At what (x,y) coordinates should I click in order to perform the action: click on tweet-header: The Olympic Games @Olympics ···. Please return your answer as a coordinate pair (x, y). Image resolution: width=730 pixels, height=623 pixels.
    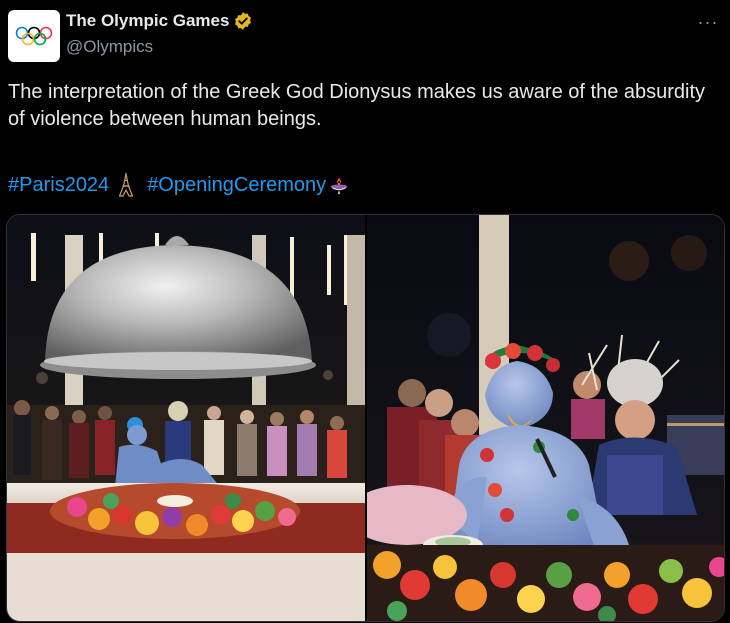
    Looking at the image, I should click on (365, 35).